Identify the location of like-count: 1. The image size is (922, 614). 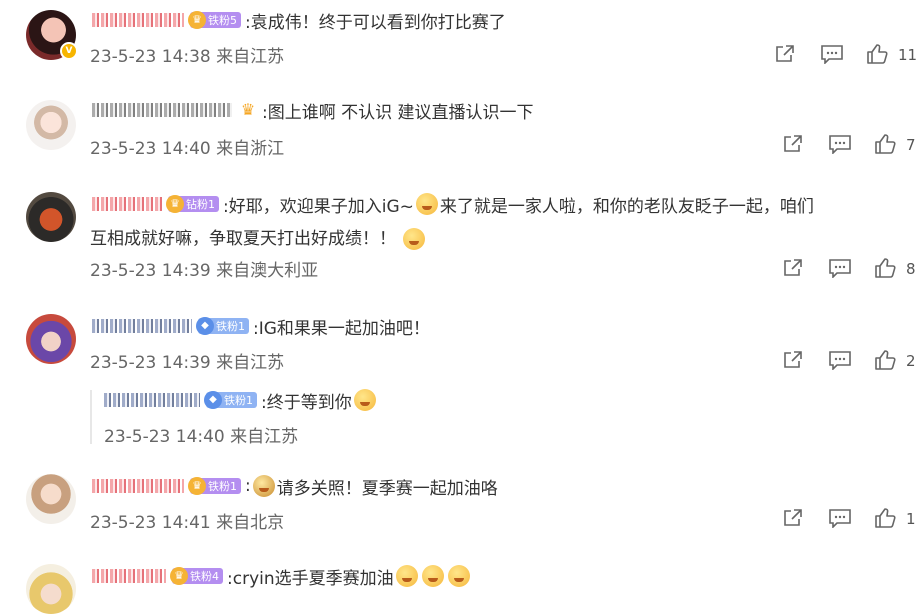
(911, 519).